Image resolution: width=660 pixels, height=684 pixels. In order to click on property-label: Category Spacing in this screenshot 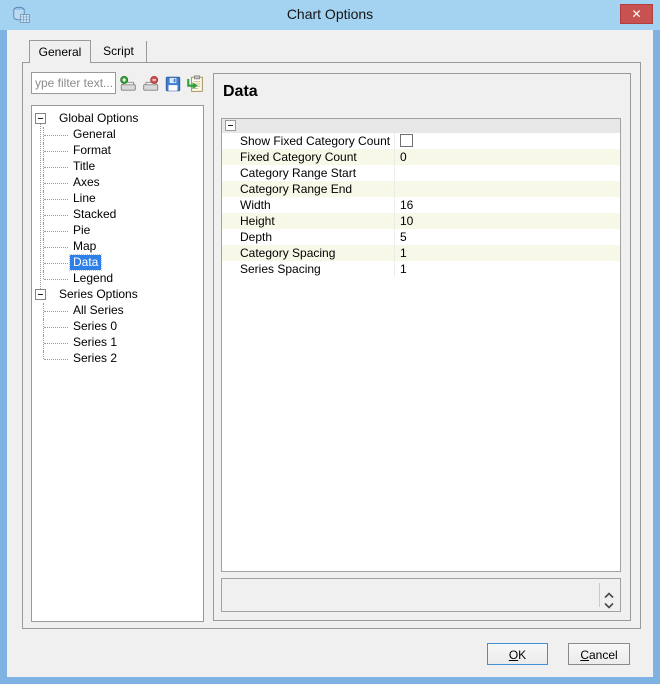, I will do `click(288, 253)`.